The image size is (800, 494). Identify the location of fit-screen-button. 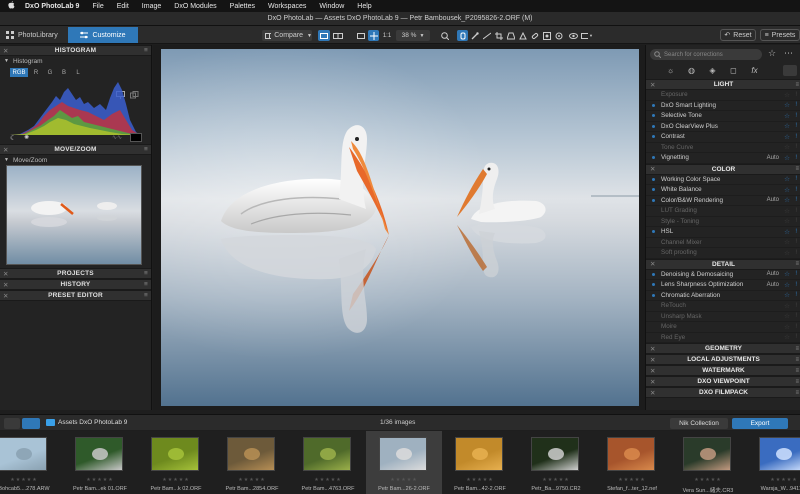
(361, 35).